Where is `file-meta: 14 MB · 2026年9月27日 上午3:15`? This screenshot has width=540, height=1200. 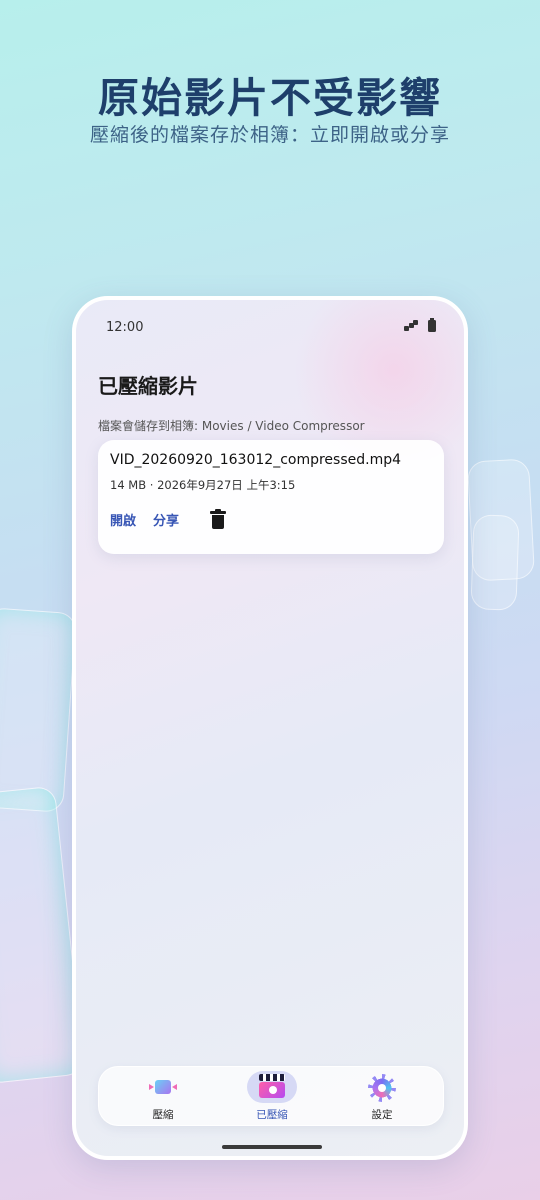 file-meta: 14 MB · 2026年9月27日 上午3:15 is located at coordinates (203, 485).